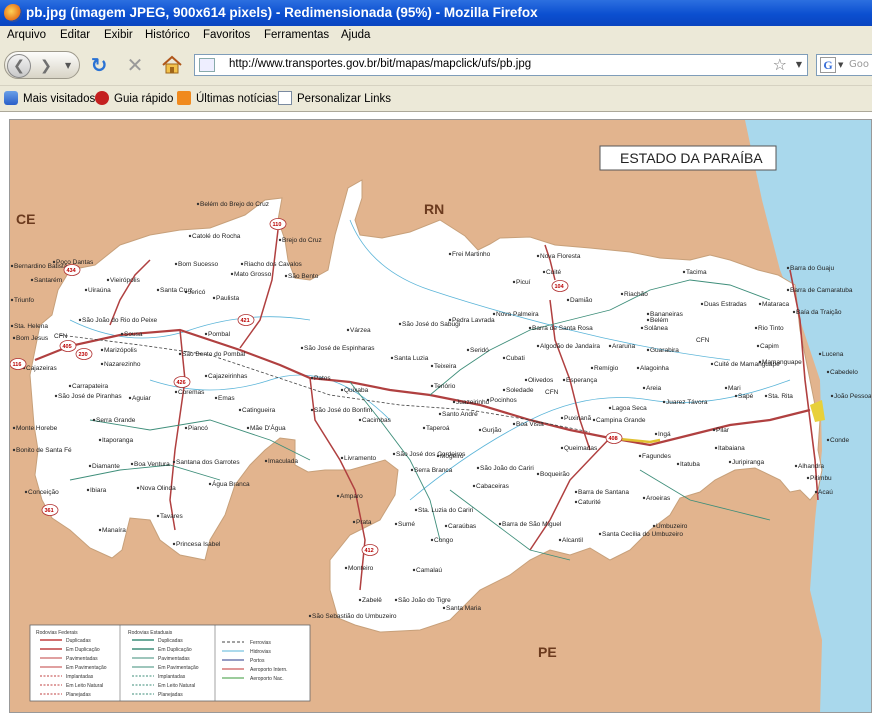  What do you see at coordinates (355, 35) in the screenshot?
I see `menu-ajuda: Ajuda` at bounding box center [355, 35].